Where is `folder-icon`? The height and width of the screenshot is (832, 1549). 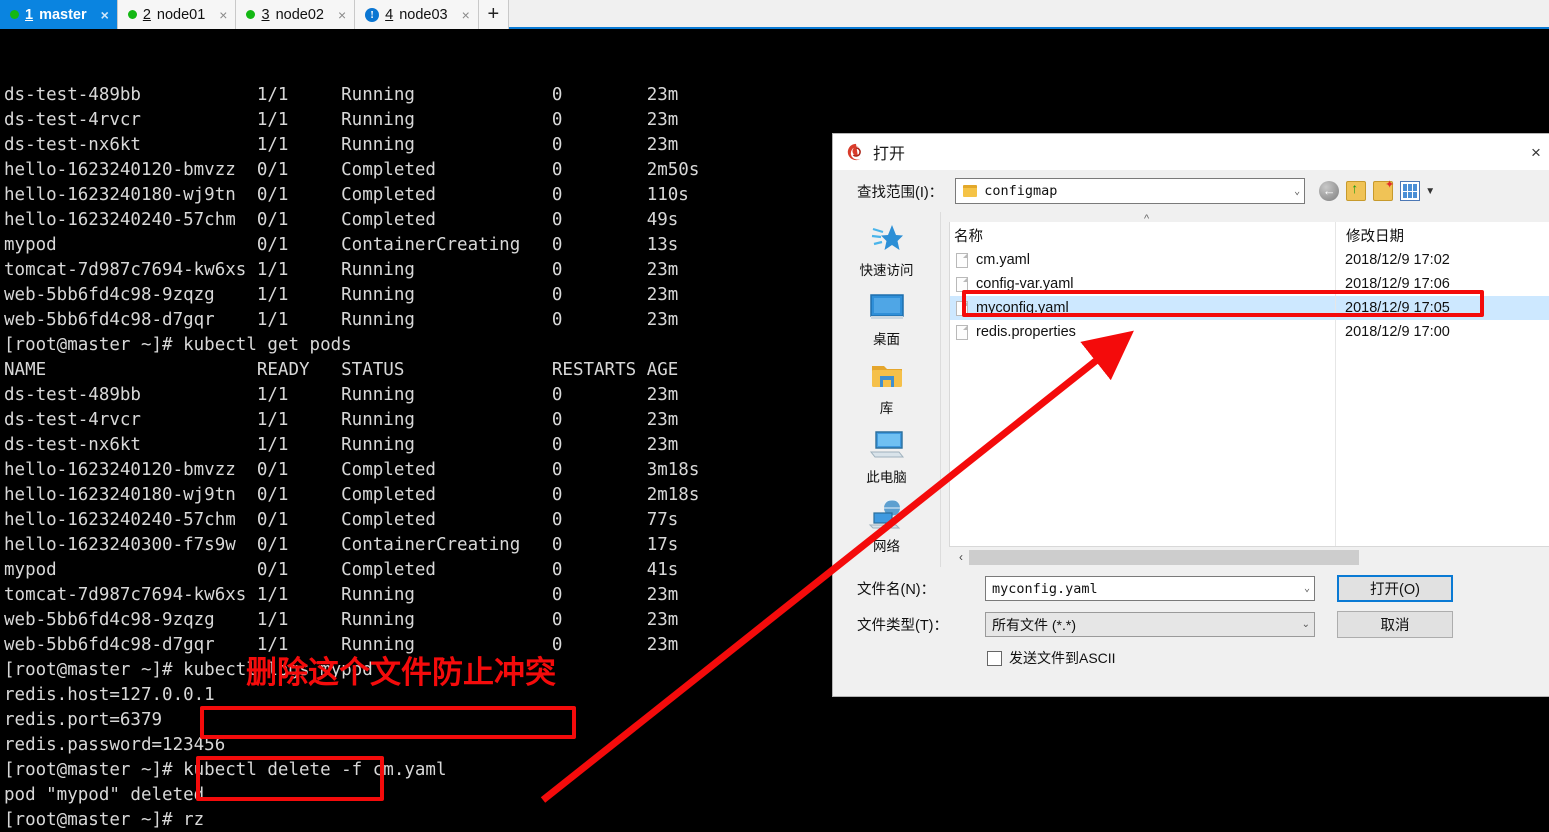 folder-icon is located at coordinates (970, 191).